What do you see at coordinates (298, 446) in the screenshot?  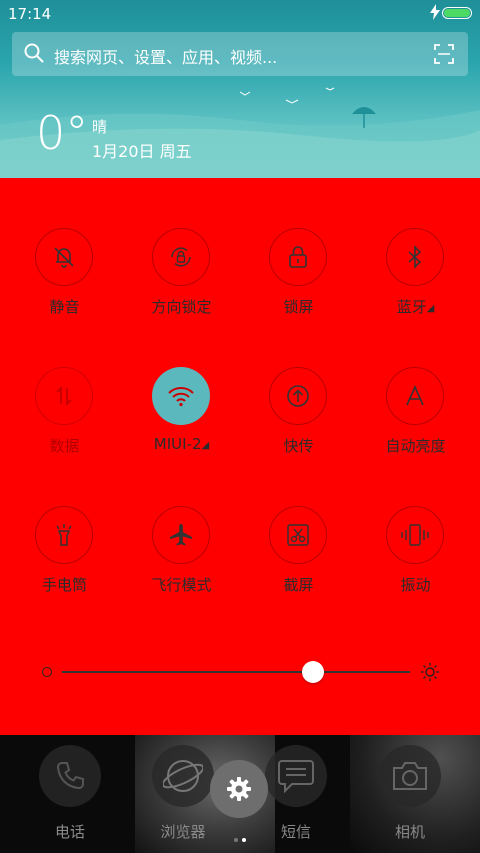 I see `toggle-label: 快传` at bounding box center [298, 446].